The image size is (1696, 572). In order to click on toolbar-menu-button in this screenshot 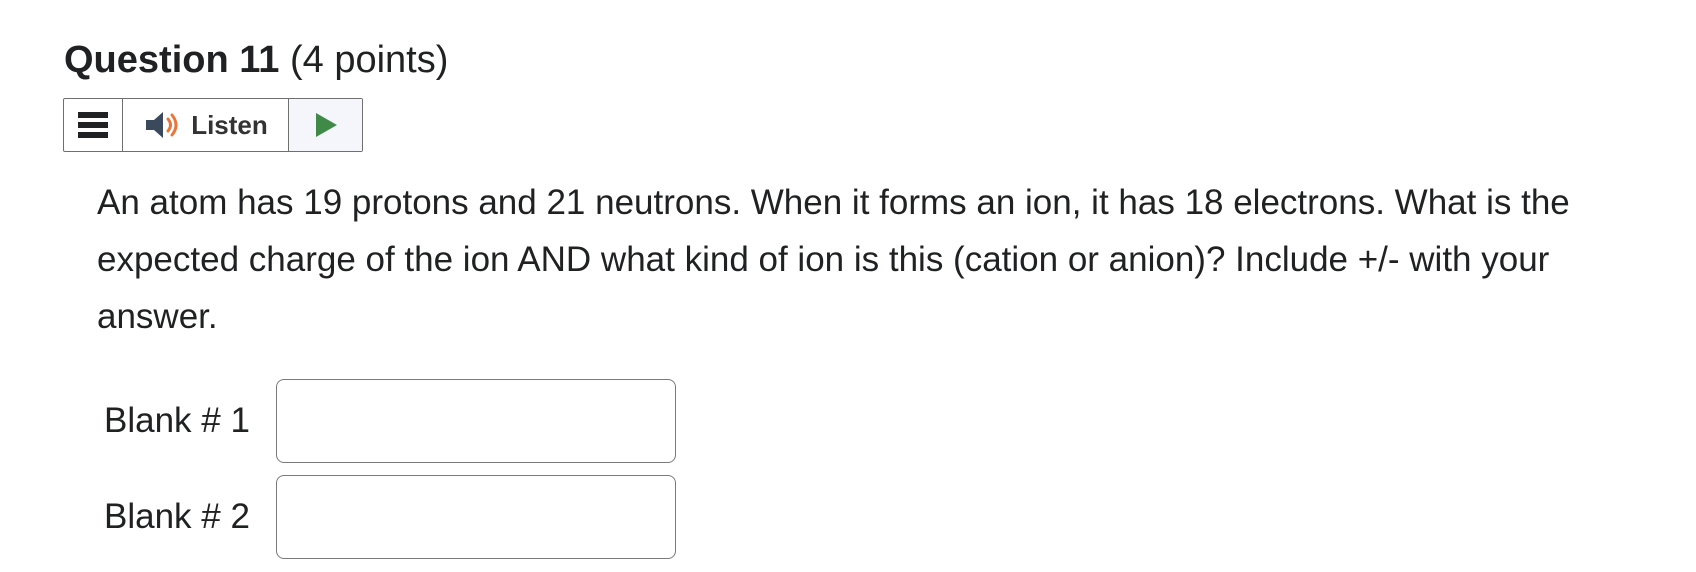, I will do `click(93, 125)`.